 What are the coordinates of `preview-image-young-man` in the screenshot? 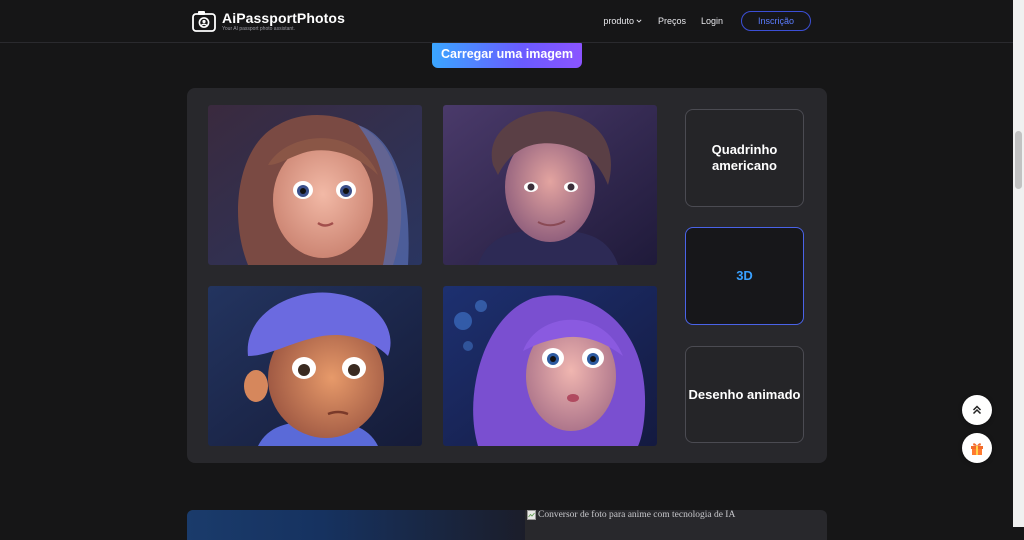 It's located at (550, 185).